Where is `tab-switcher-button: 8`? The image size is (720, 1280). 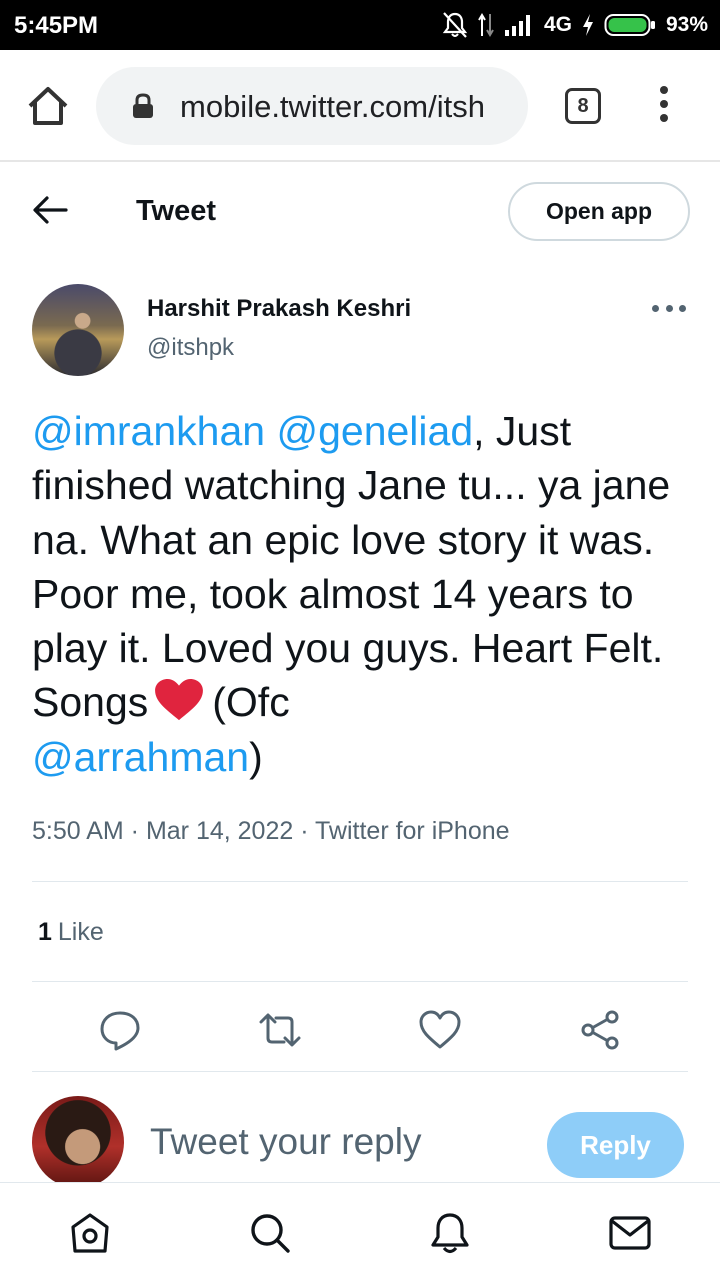 tab-switcher-button: 8 is located at coordinates (583, 106).